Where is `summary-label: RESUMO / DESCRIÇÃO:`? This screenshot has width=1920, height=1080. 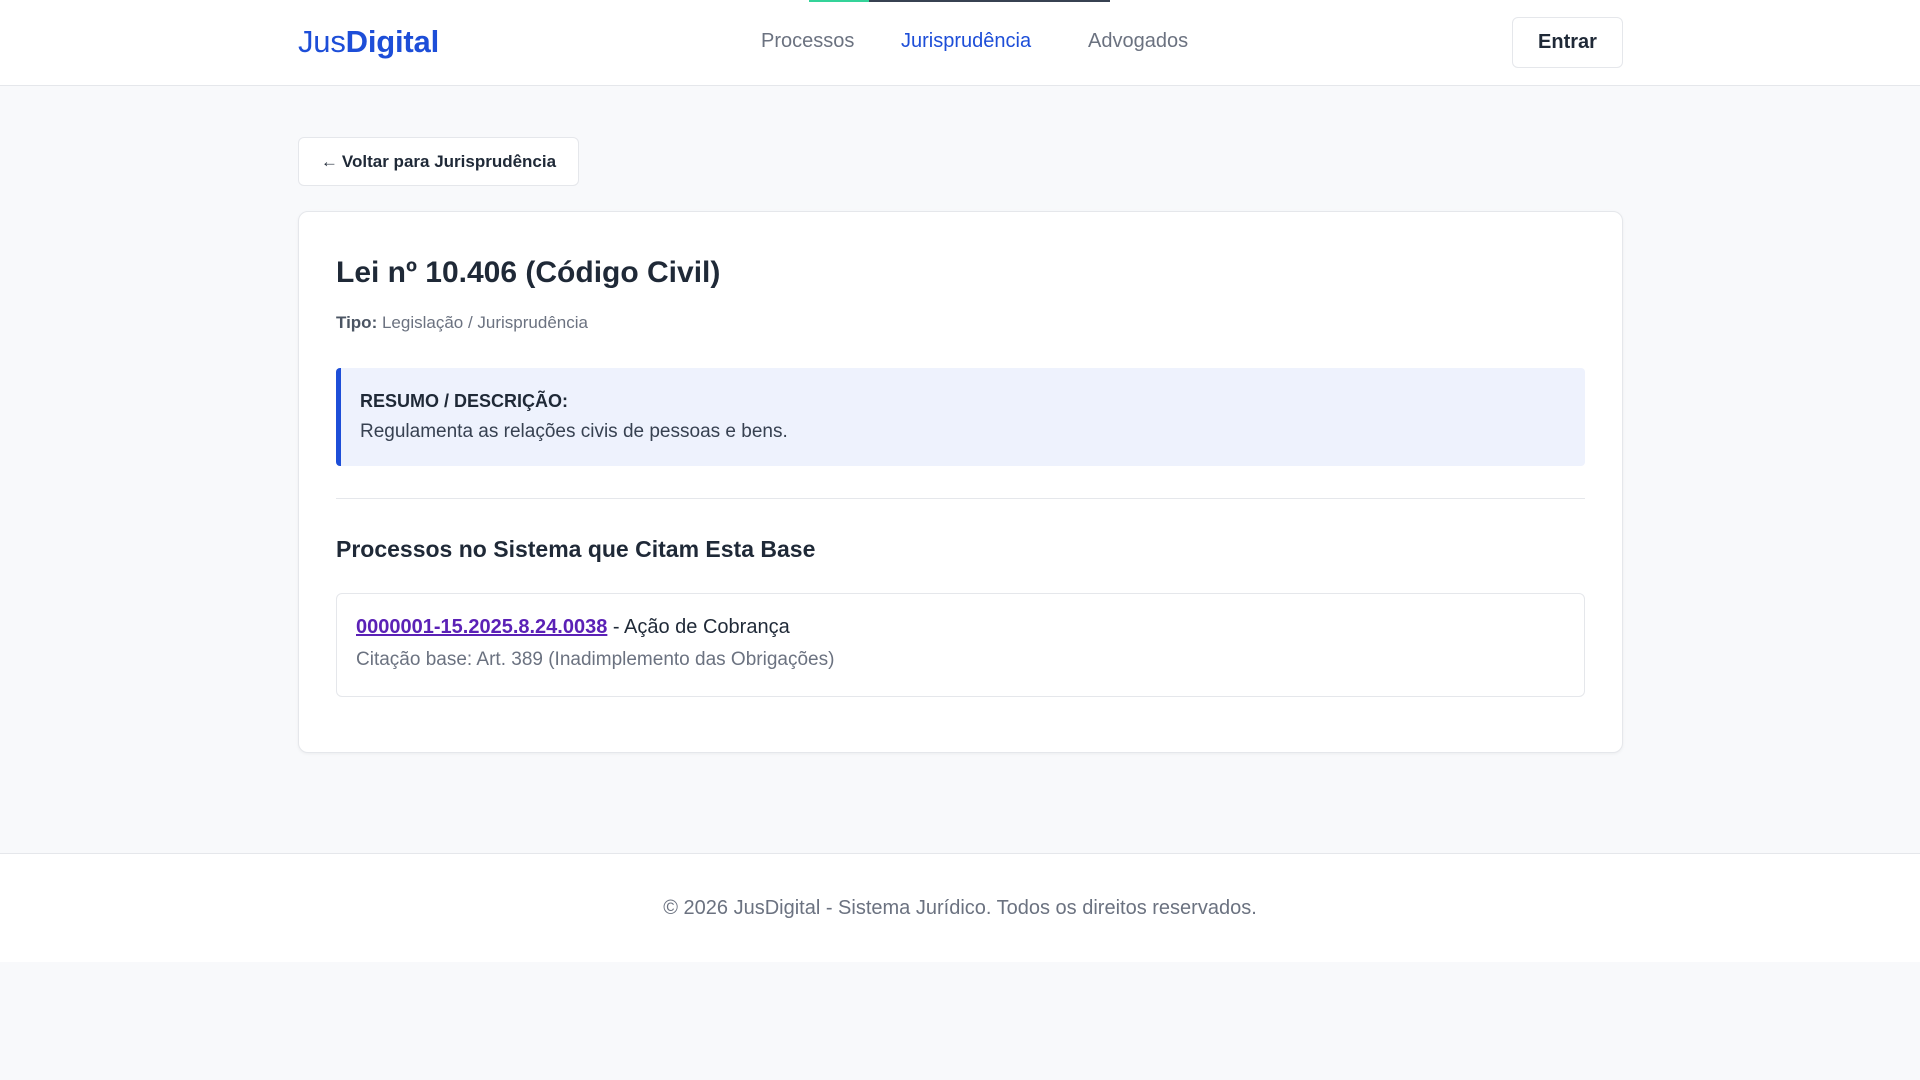 summary-label: RESUMO / DESCRIÇÃO: is located at coordinates (464, 401).